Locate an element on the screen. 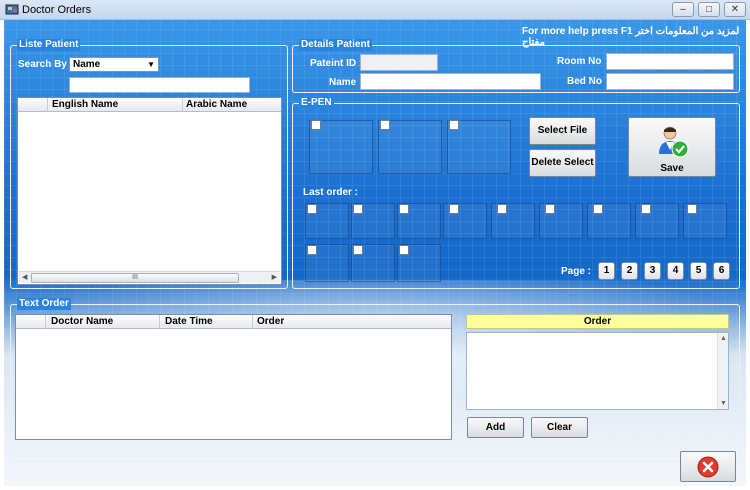 The height and width of the screenshot is (490, 750). search-by-select: Name ▼ is located at coordinates (114, 64).